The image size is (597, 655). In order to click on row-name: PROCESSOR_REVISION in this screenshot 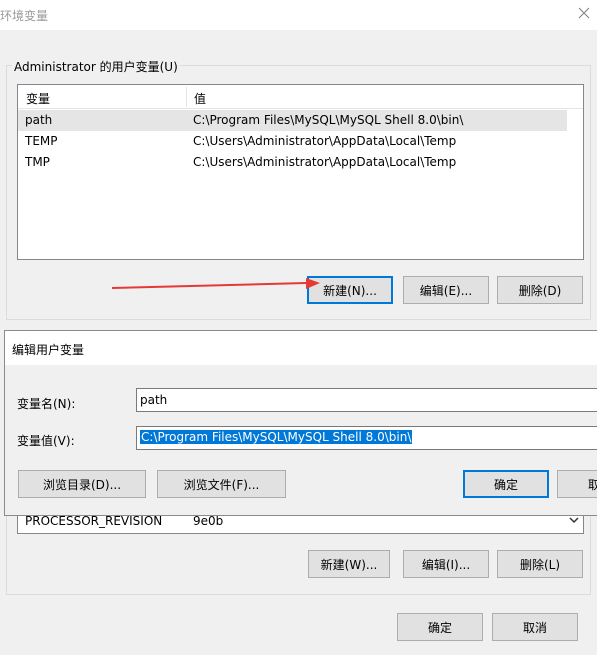, I will do `click(94, 521)`.